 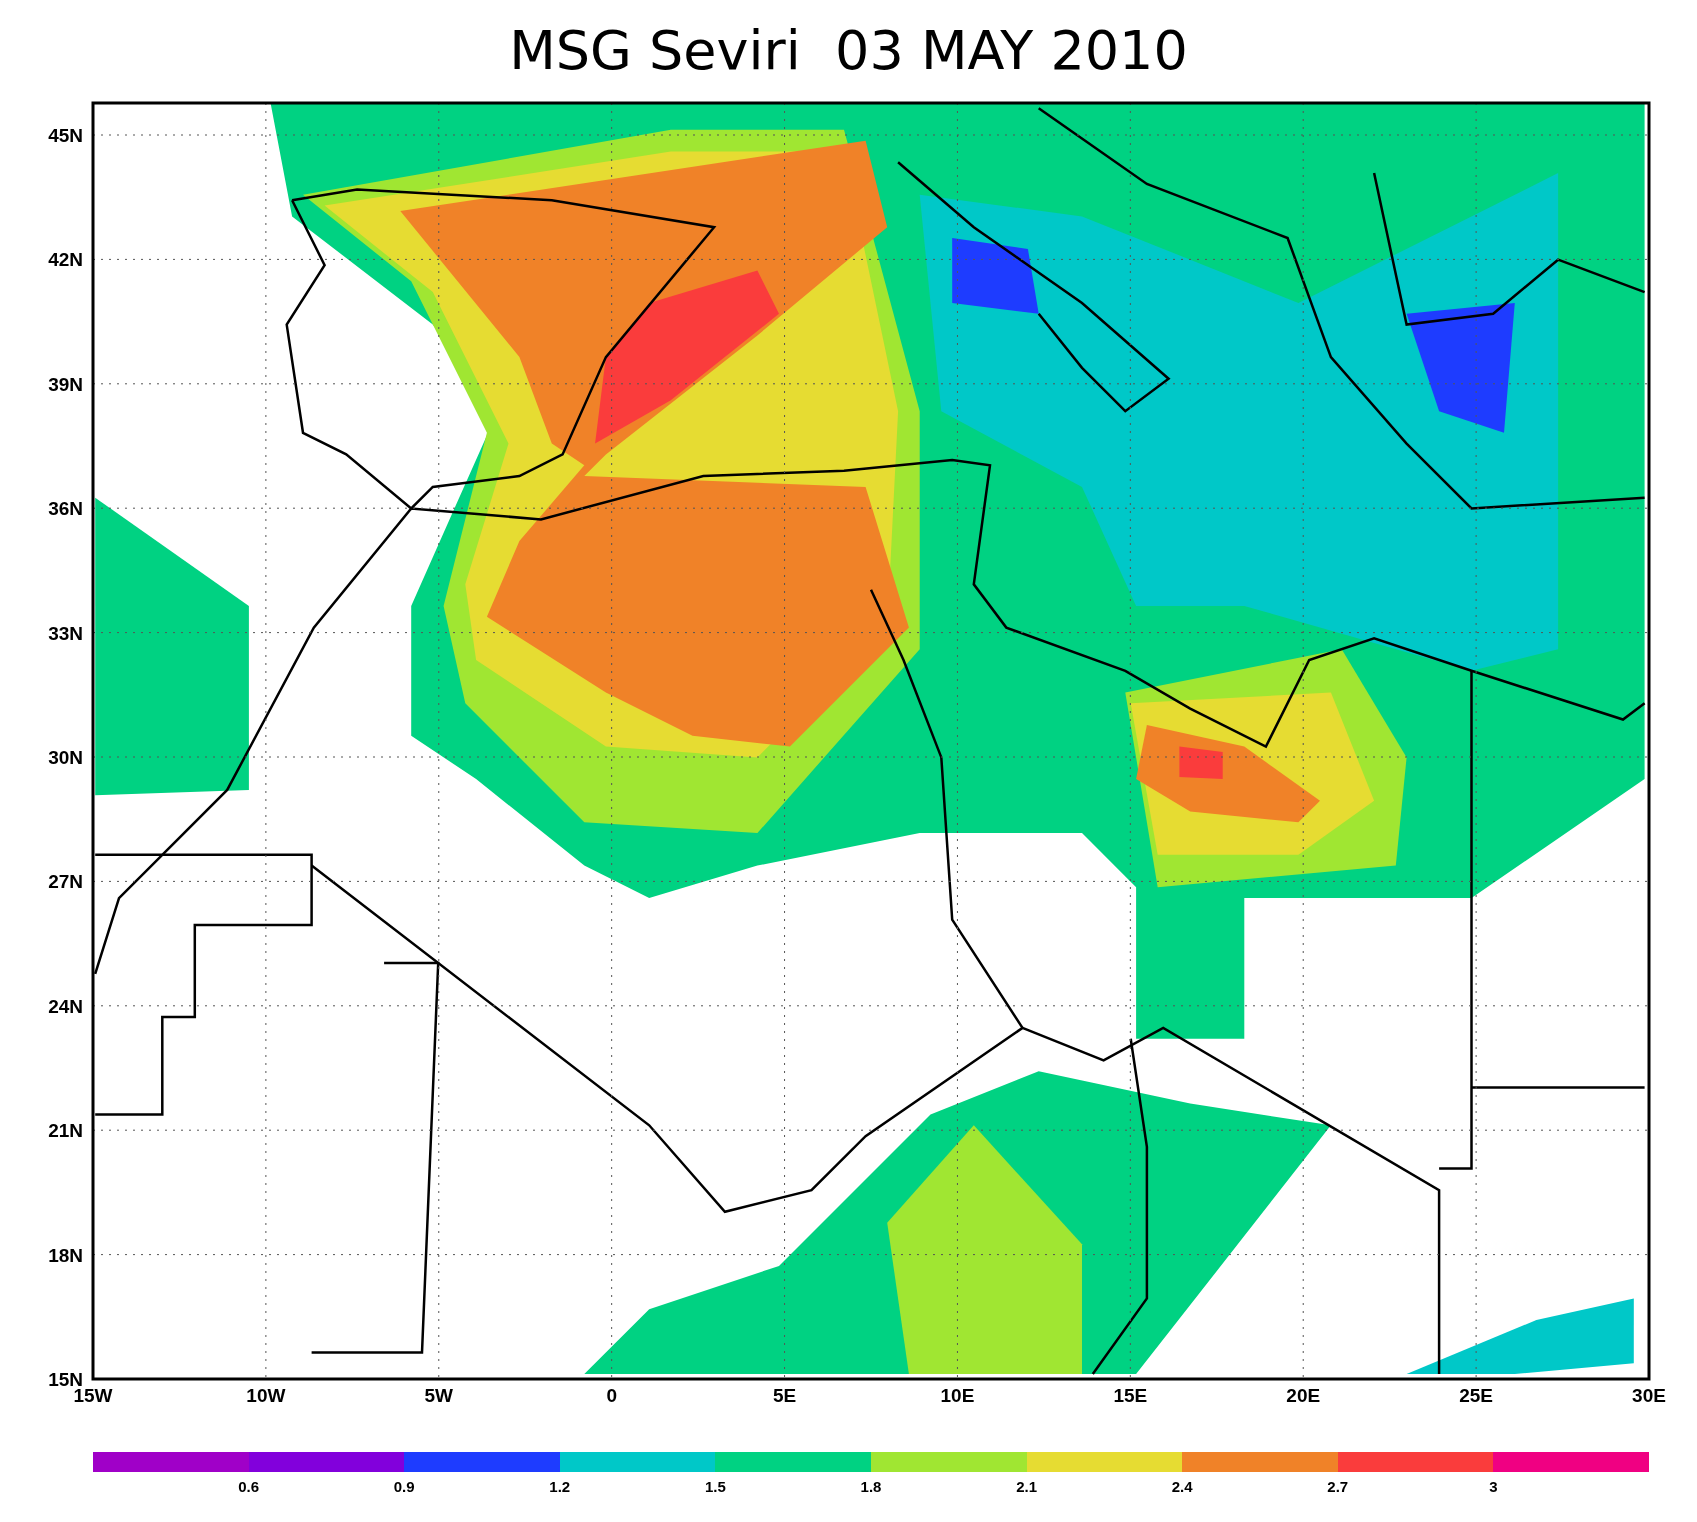 What do you see at coordinates (1182, 1486) in the screenshot?
I see `colorbar-label: 2.4` at bounding box center [1182, 1486].